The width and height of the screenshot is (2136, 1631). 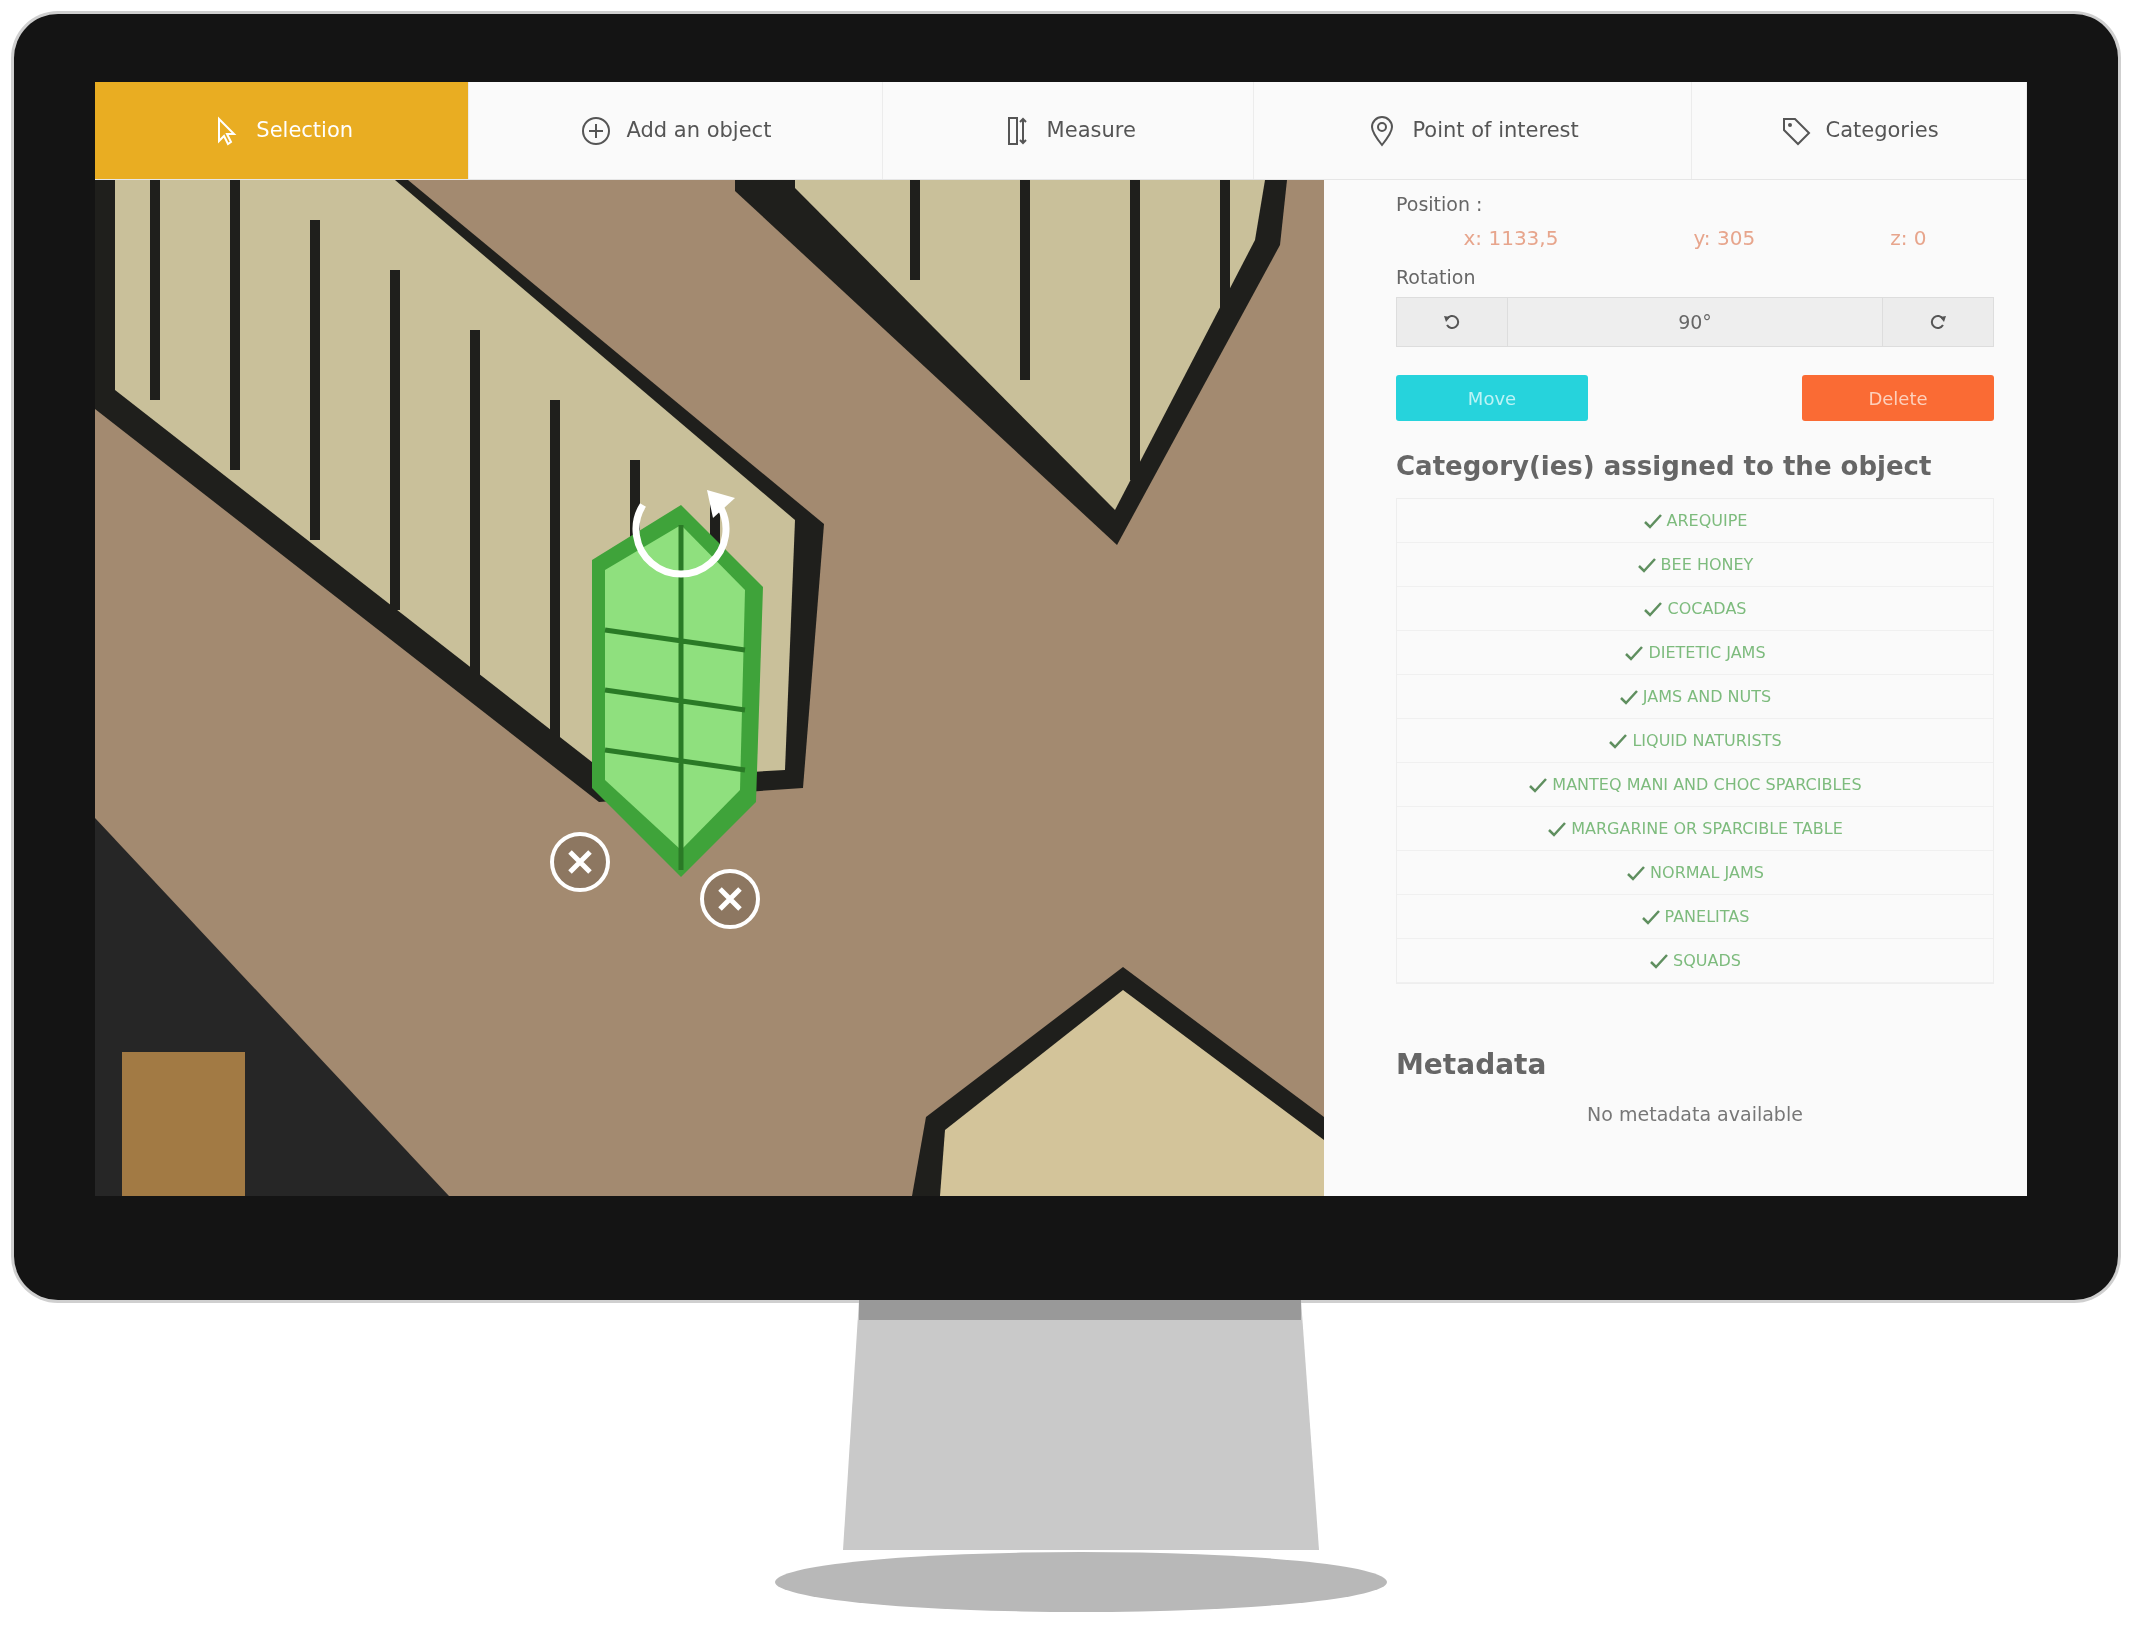 I want to click on empty-metadata-text: No metadata available, so click(x=1695, y=1114).